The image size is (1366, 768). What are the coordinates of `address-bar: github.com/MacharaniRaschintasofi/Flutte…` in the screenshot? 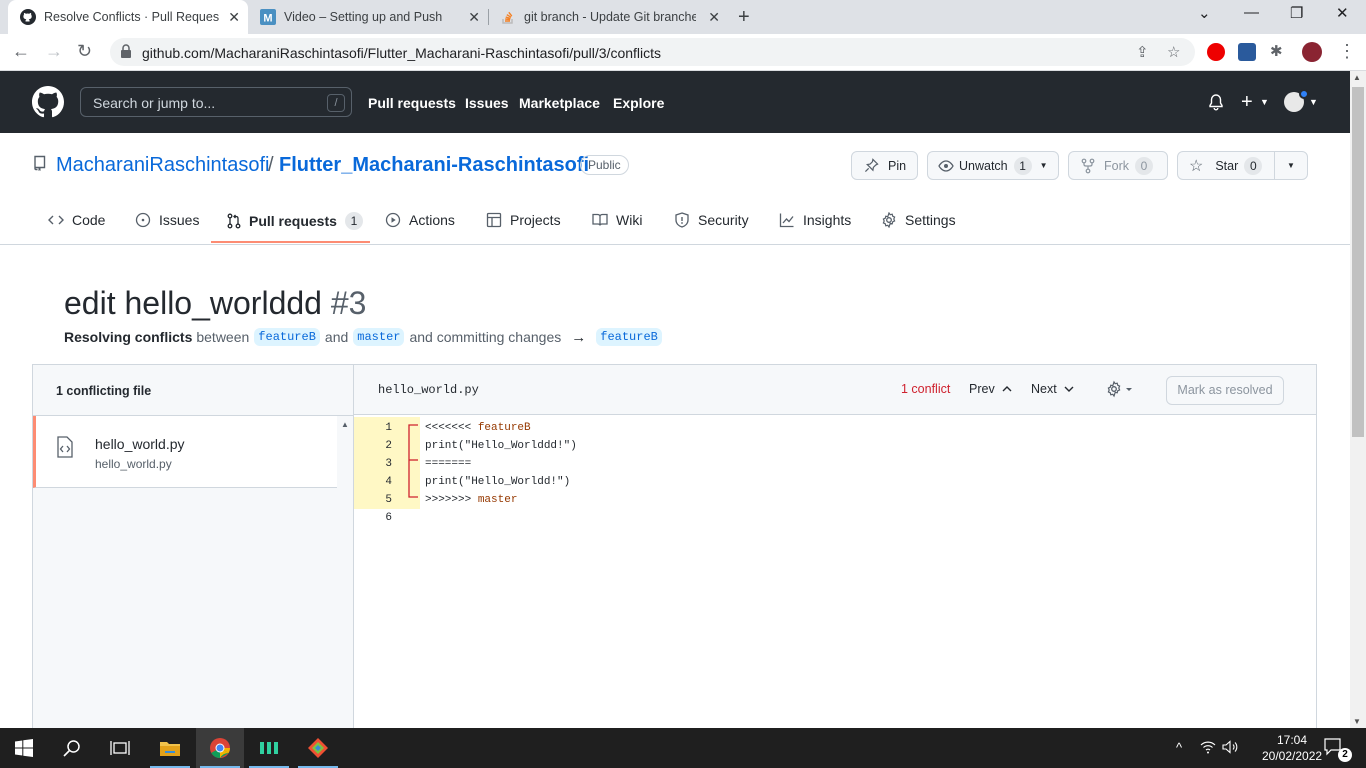 It's located at (652, 52).